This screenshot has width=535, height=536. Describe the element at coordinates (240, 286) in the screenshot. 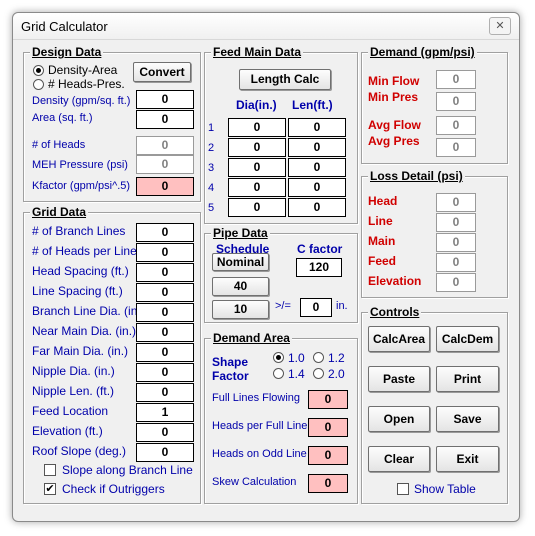

I see `schedule-40-button: 40` at that location.